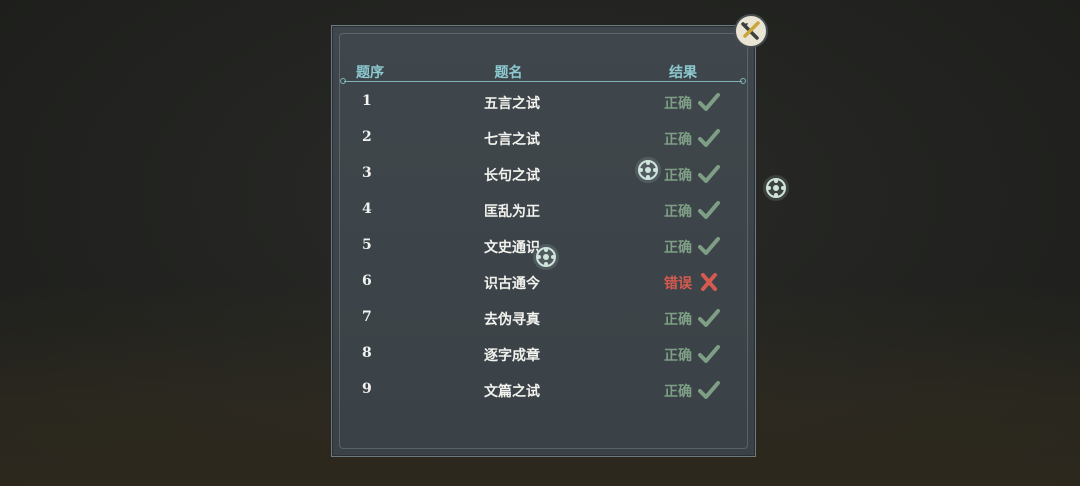  What do you see at coordinates (512, 284) in the screenshot?
I see `row-name: 识古通今` at bounding box center [512, 284].